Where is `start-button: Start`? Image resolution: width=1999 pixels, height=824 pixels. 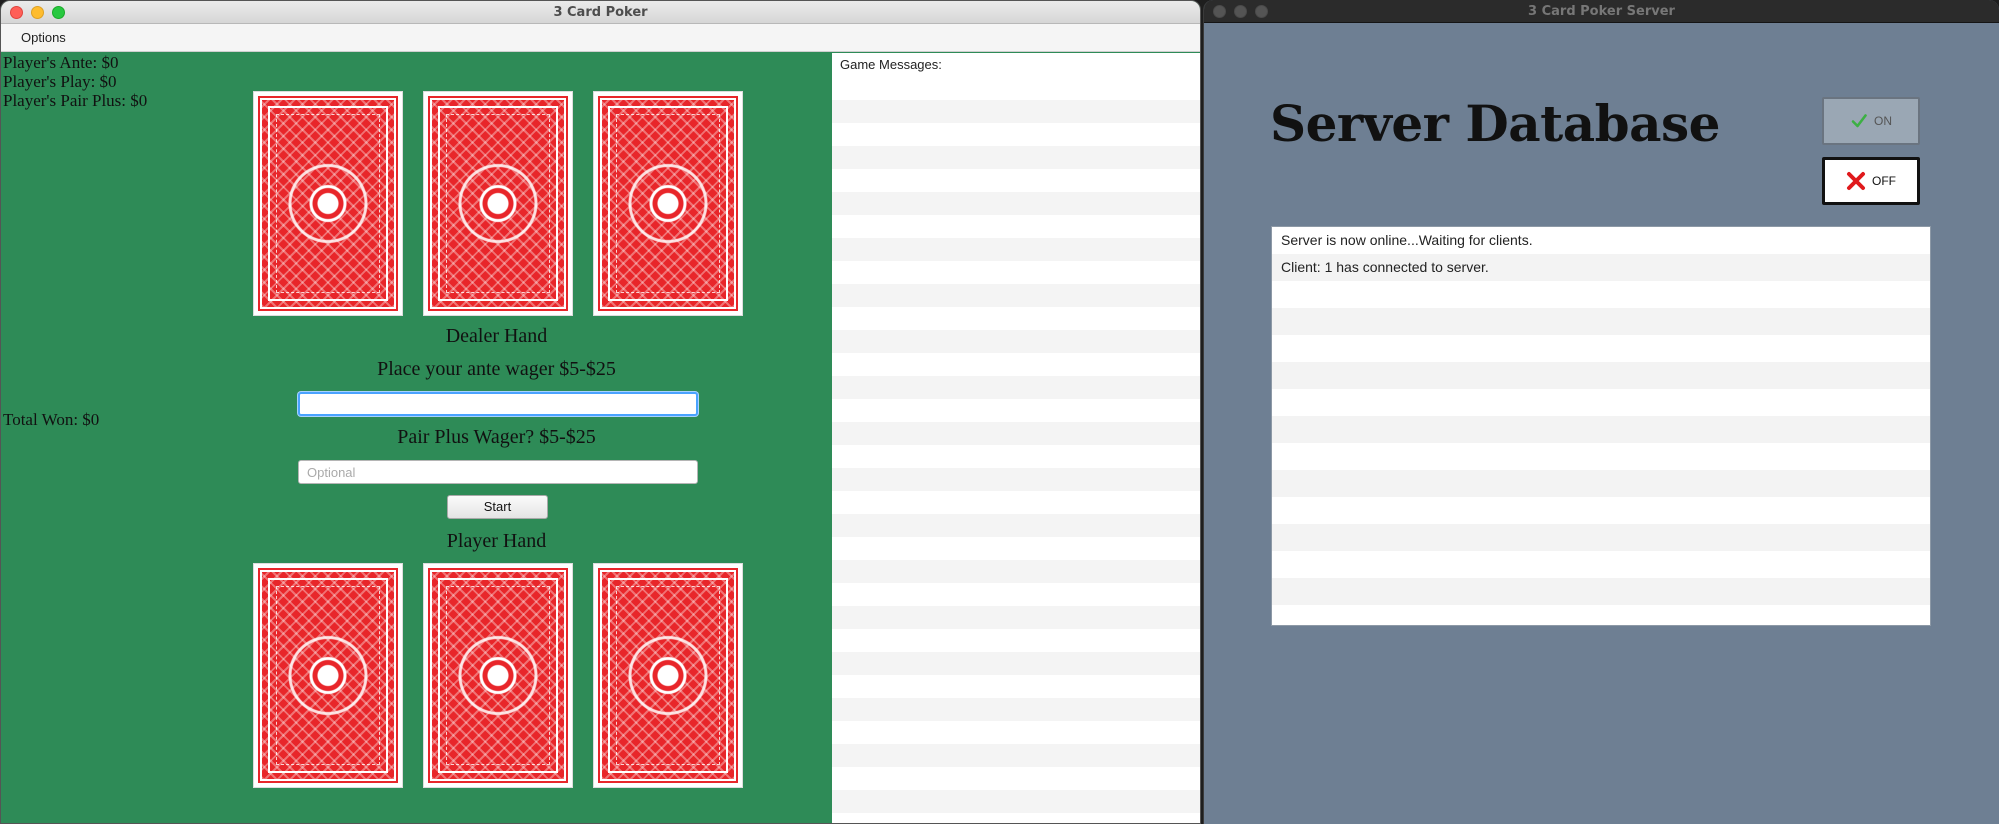
start-button: Start is located at coordinates (497, 507).